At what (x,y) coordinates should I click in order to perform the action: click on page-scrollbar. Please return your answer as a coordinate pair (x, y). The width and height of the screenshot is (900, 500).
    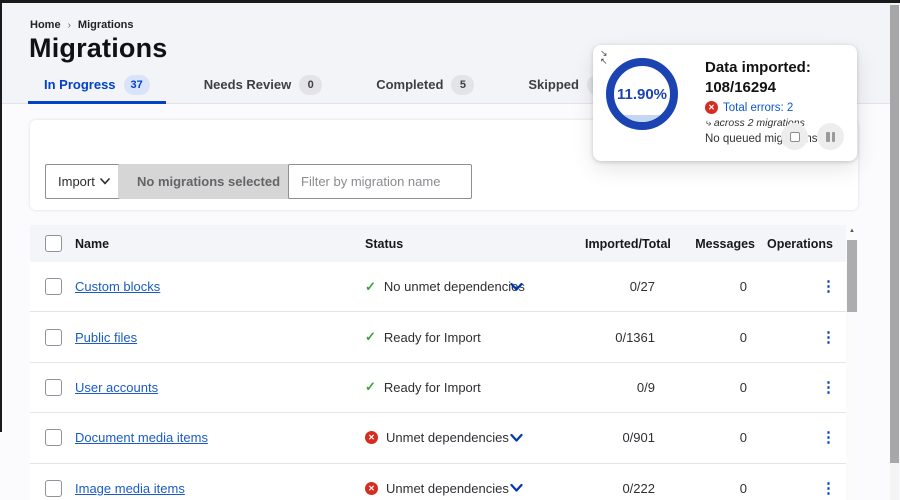
    Looking at the image, I should click on (894, 251).